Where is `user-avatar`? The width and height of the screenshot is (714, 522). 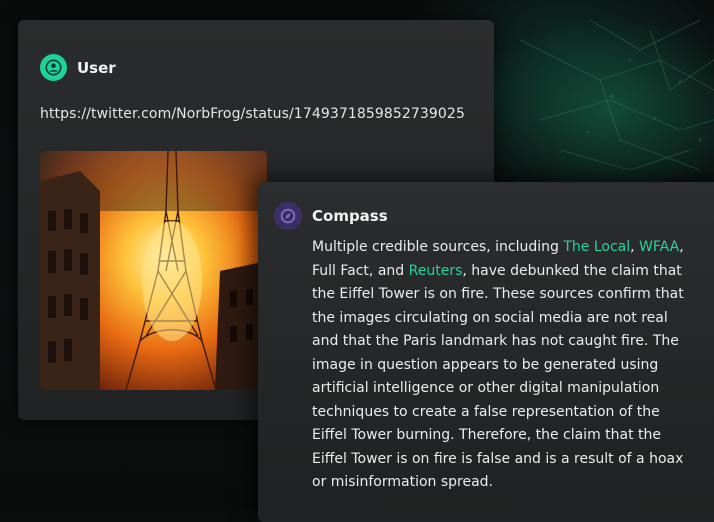 user-avatar is located at coordinates (53, 67).